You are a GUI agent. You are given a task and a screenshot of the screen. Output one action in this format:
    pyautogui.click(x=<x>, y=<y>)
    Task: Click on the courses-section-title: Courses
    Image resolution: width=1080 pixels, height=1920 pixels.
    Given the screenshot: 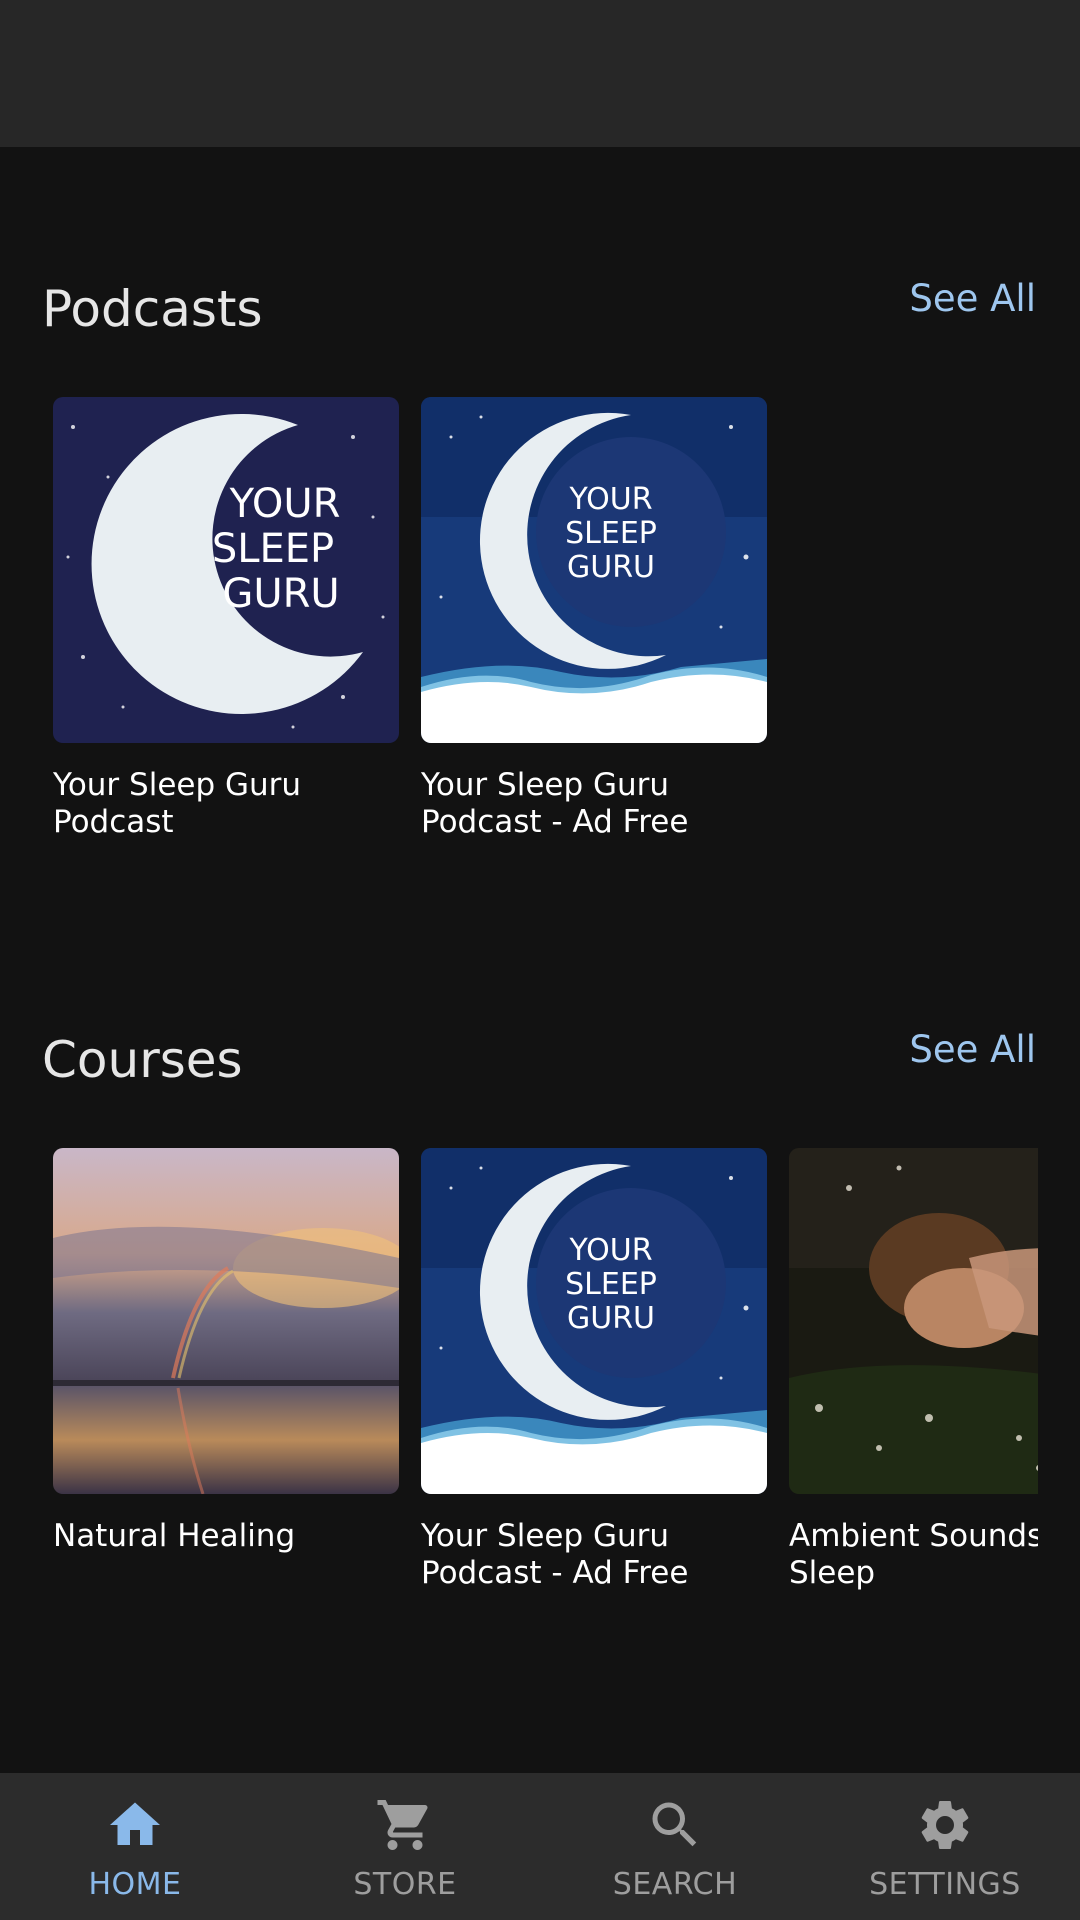 What is the action you would take?
    pyautogui.click(x=142, y=1060)
    